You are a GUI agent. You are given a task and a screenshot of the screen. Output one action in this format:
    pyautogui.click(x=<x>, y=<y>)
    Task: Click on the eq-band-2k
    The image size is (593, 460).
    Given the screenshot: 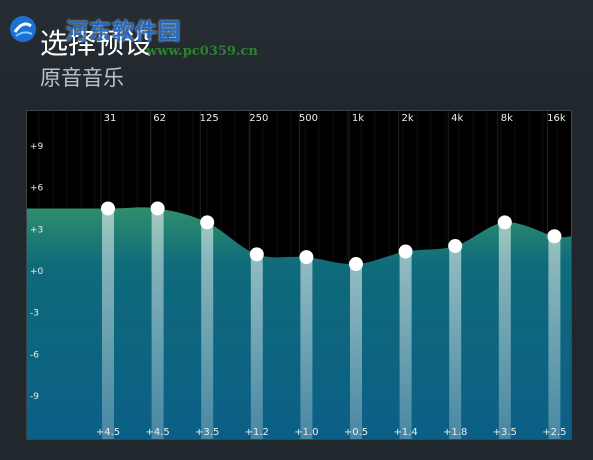 What is the action you would take?
    pyautogui.click(x=405, y=341)
    